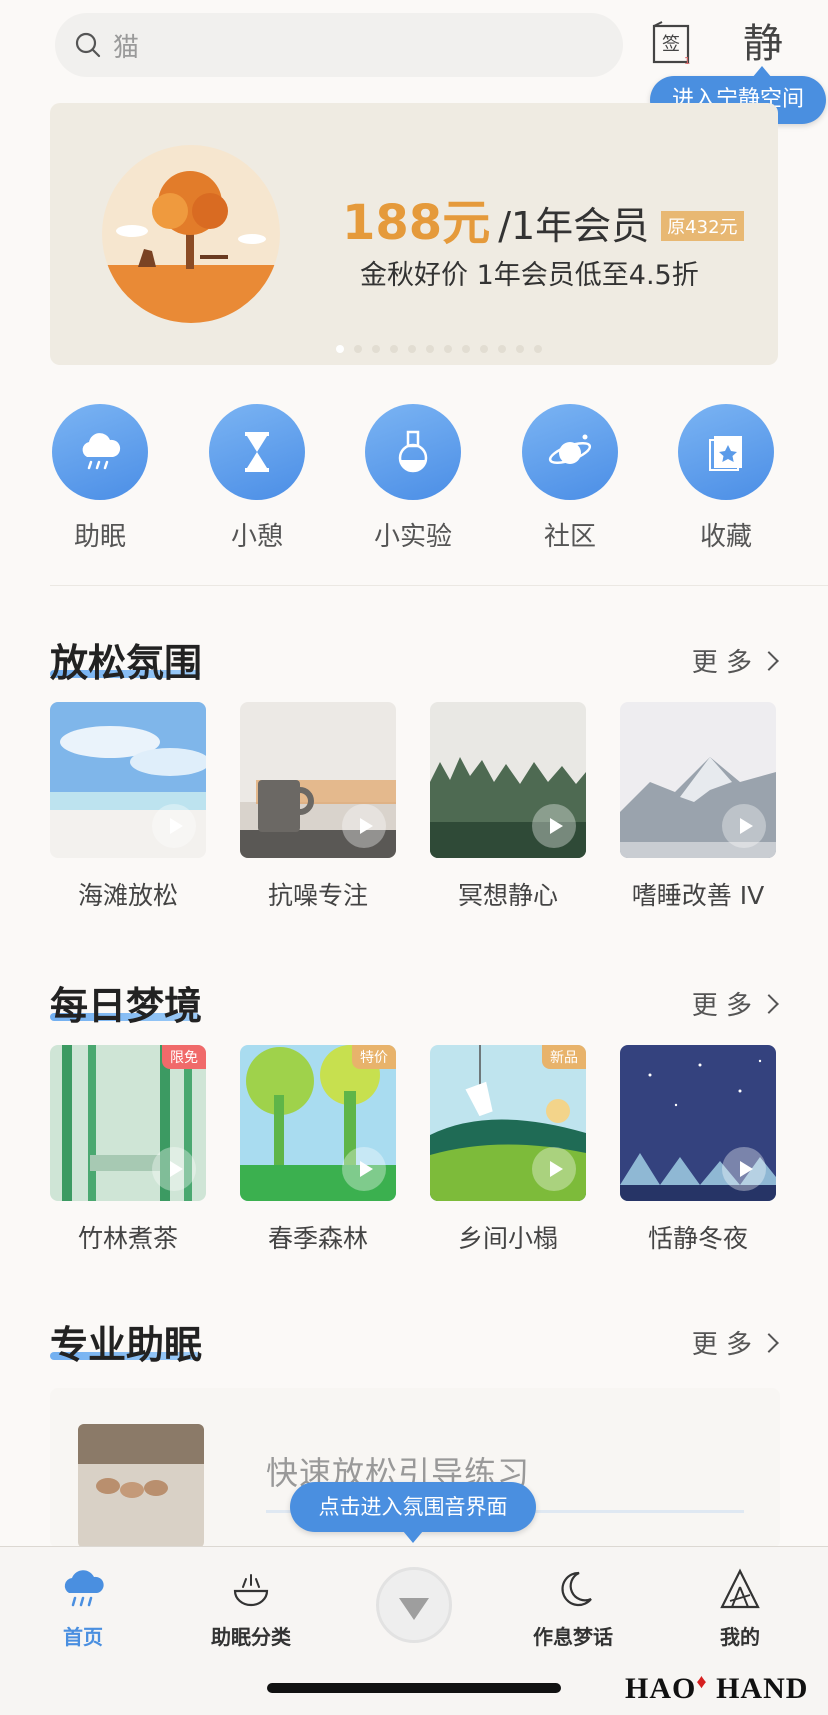 The height and width of the screenshot is (1715, 828). Describe the element at coordinates (191, 234) in the screenshot. I see `autumn-tree-illustration` at that location.